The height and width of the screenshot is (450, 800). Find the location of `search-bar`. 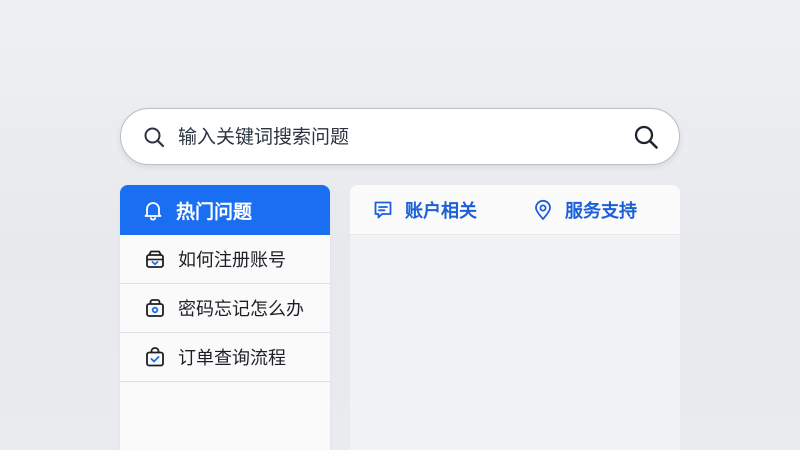

search-bar is located at coordinates (400, 136).